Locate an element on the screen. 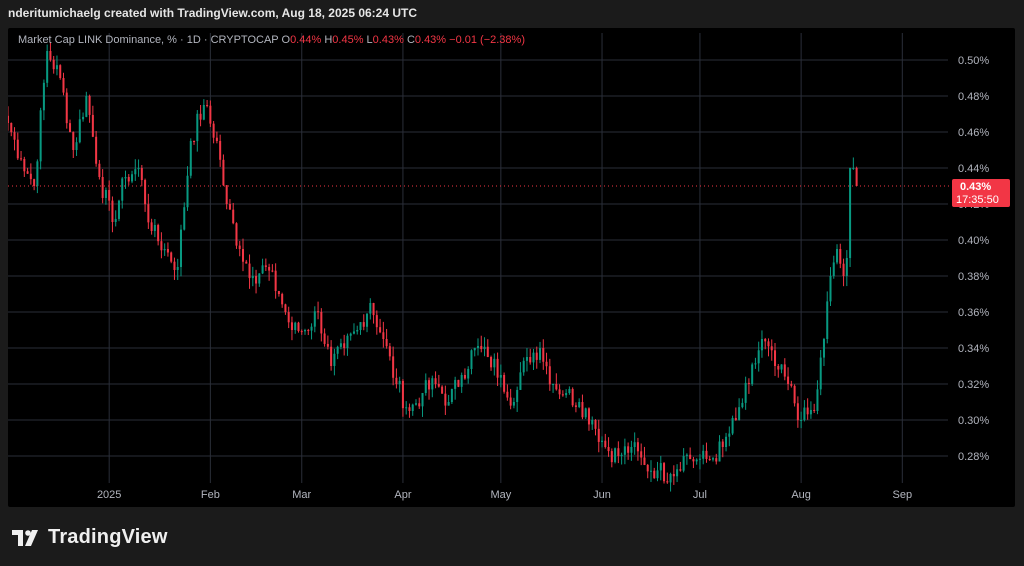 This screenshot has height=566, width=1024. y-tick-label: 0.50% is located at coordinates (973, 61).